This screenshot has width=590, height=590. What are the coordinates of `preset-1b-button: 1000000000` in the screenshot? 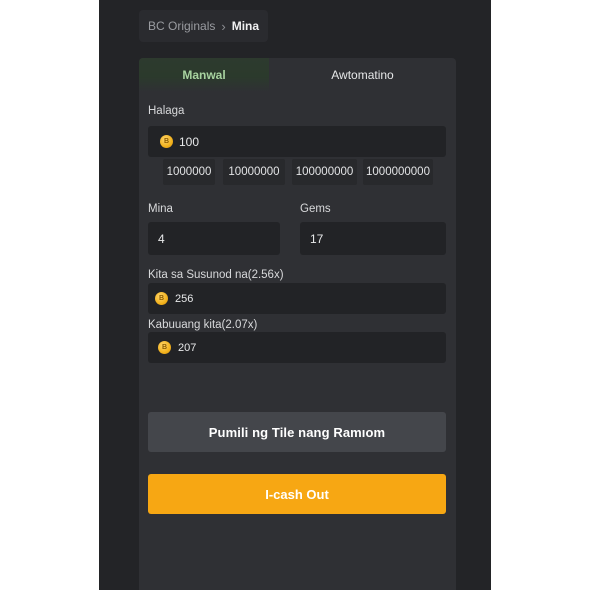 It's located at (398, 172).